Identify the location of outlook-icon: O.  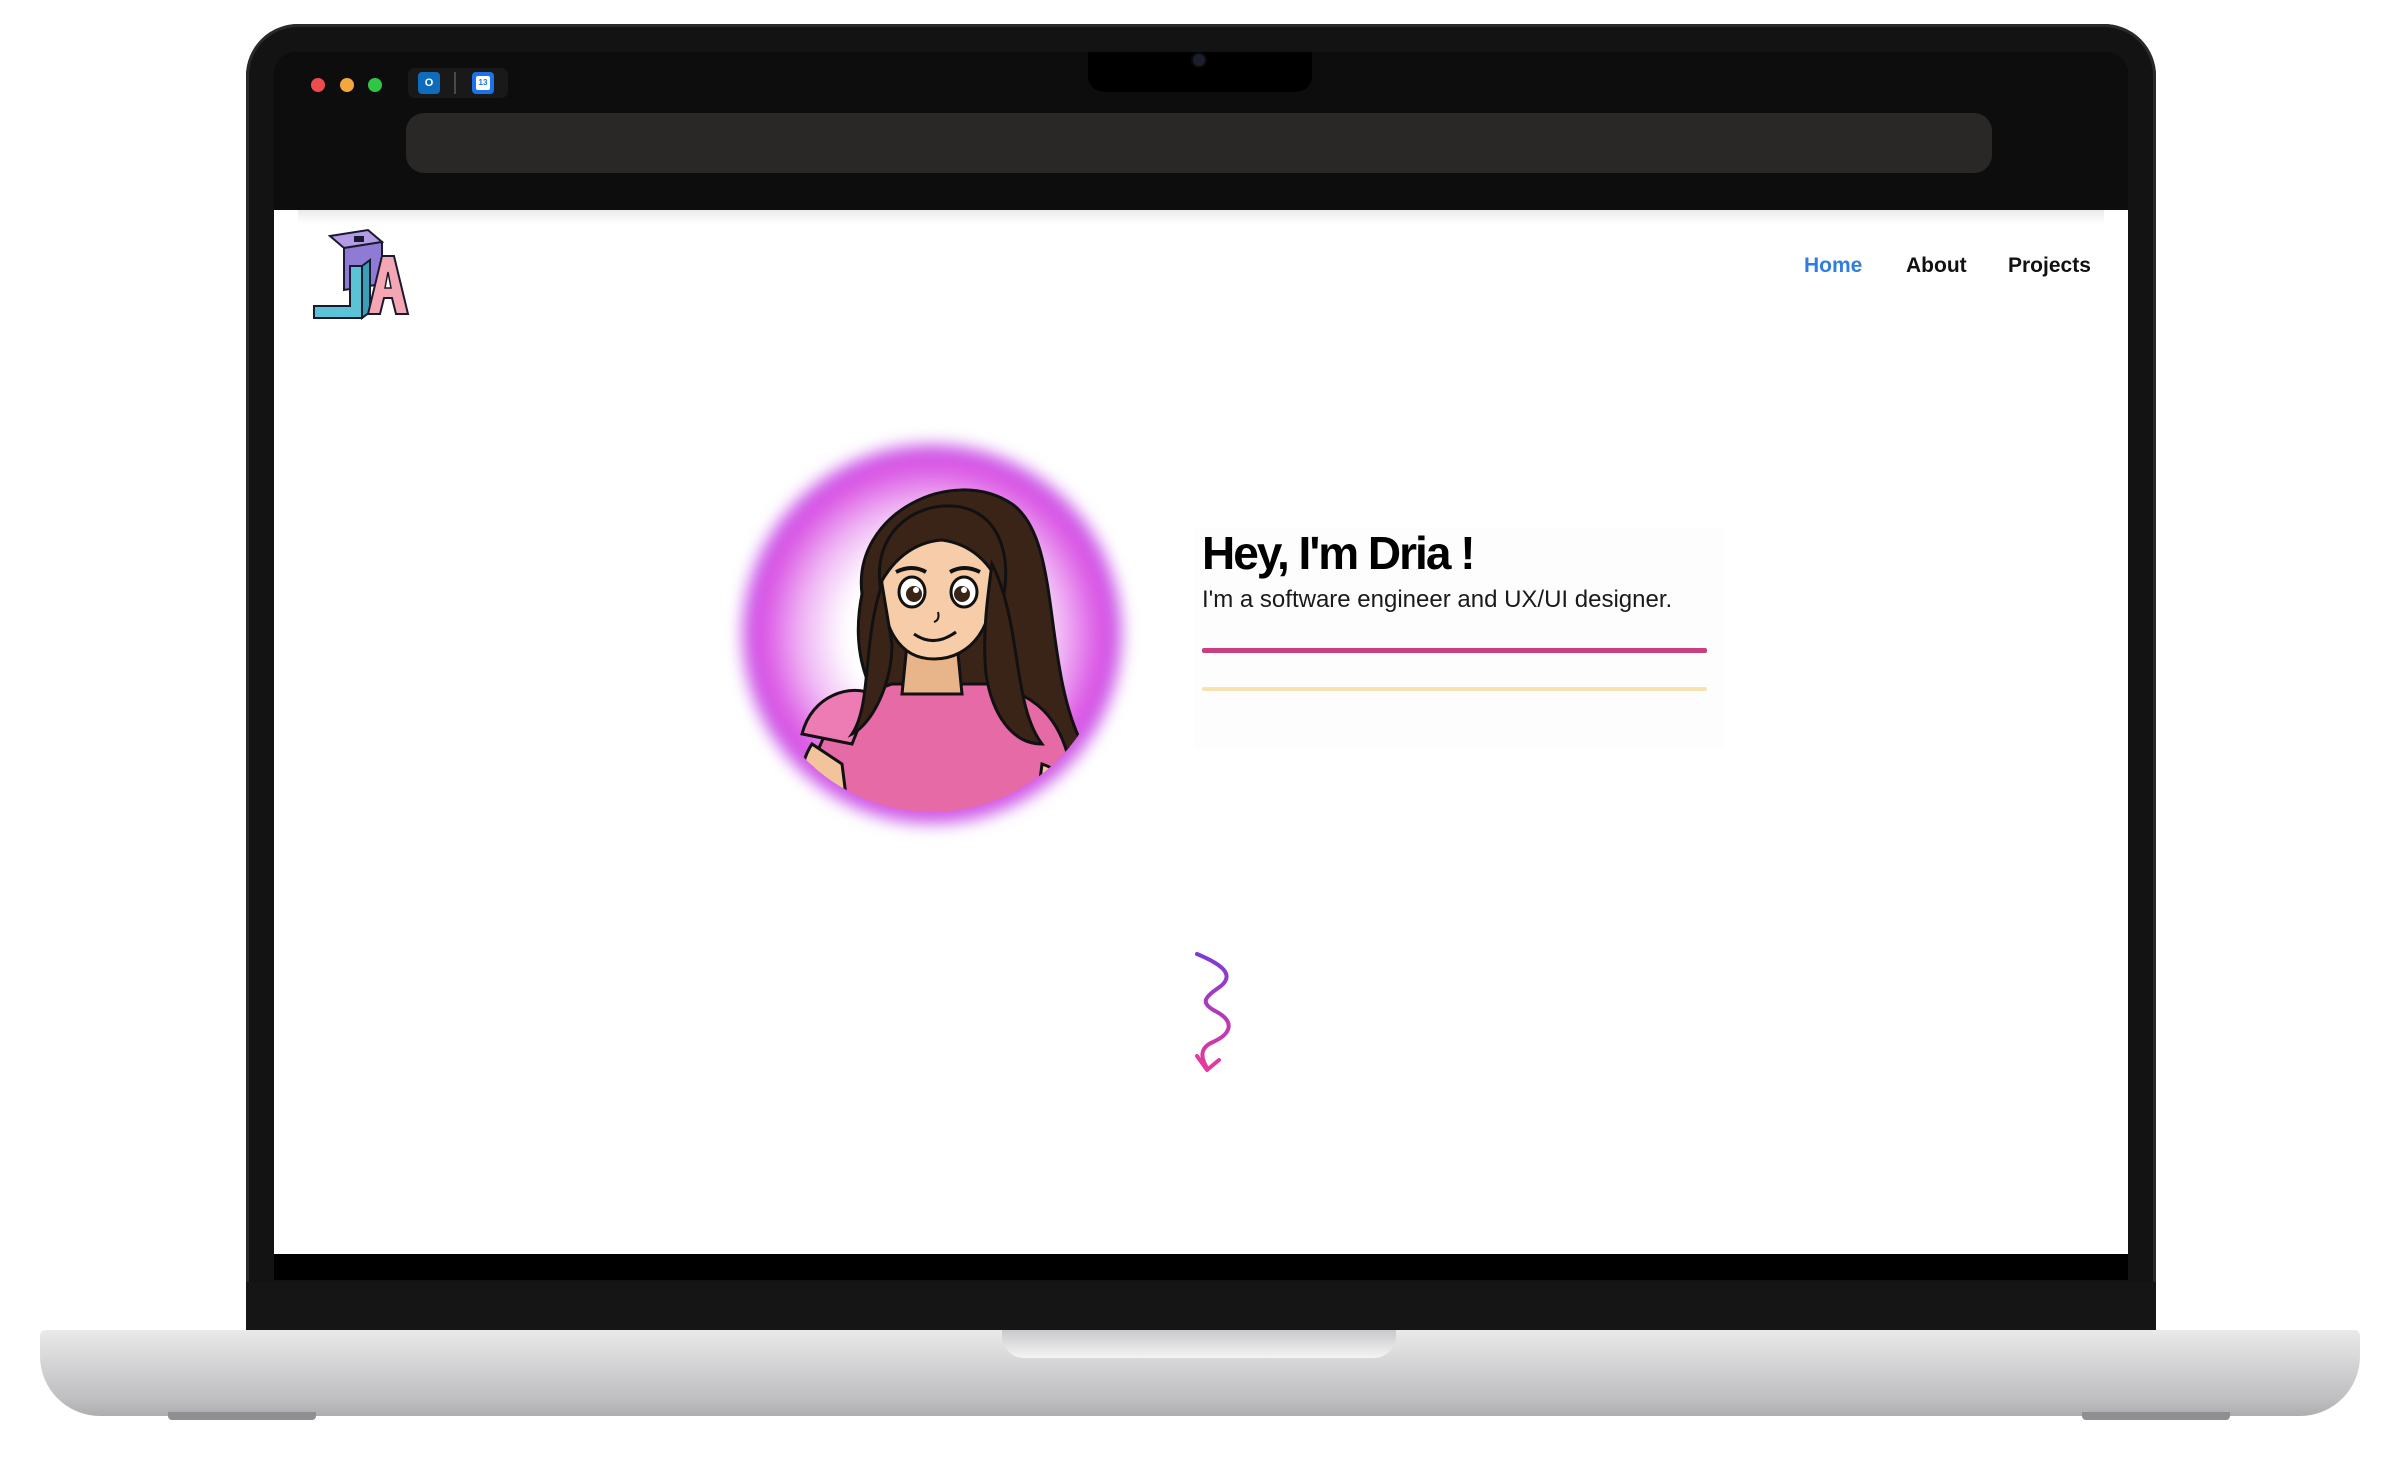
(429, 83).